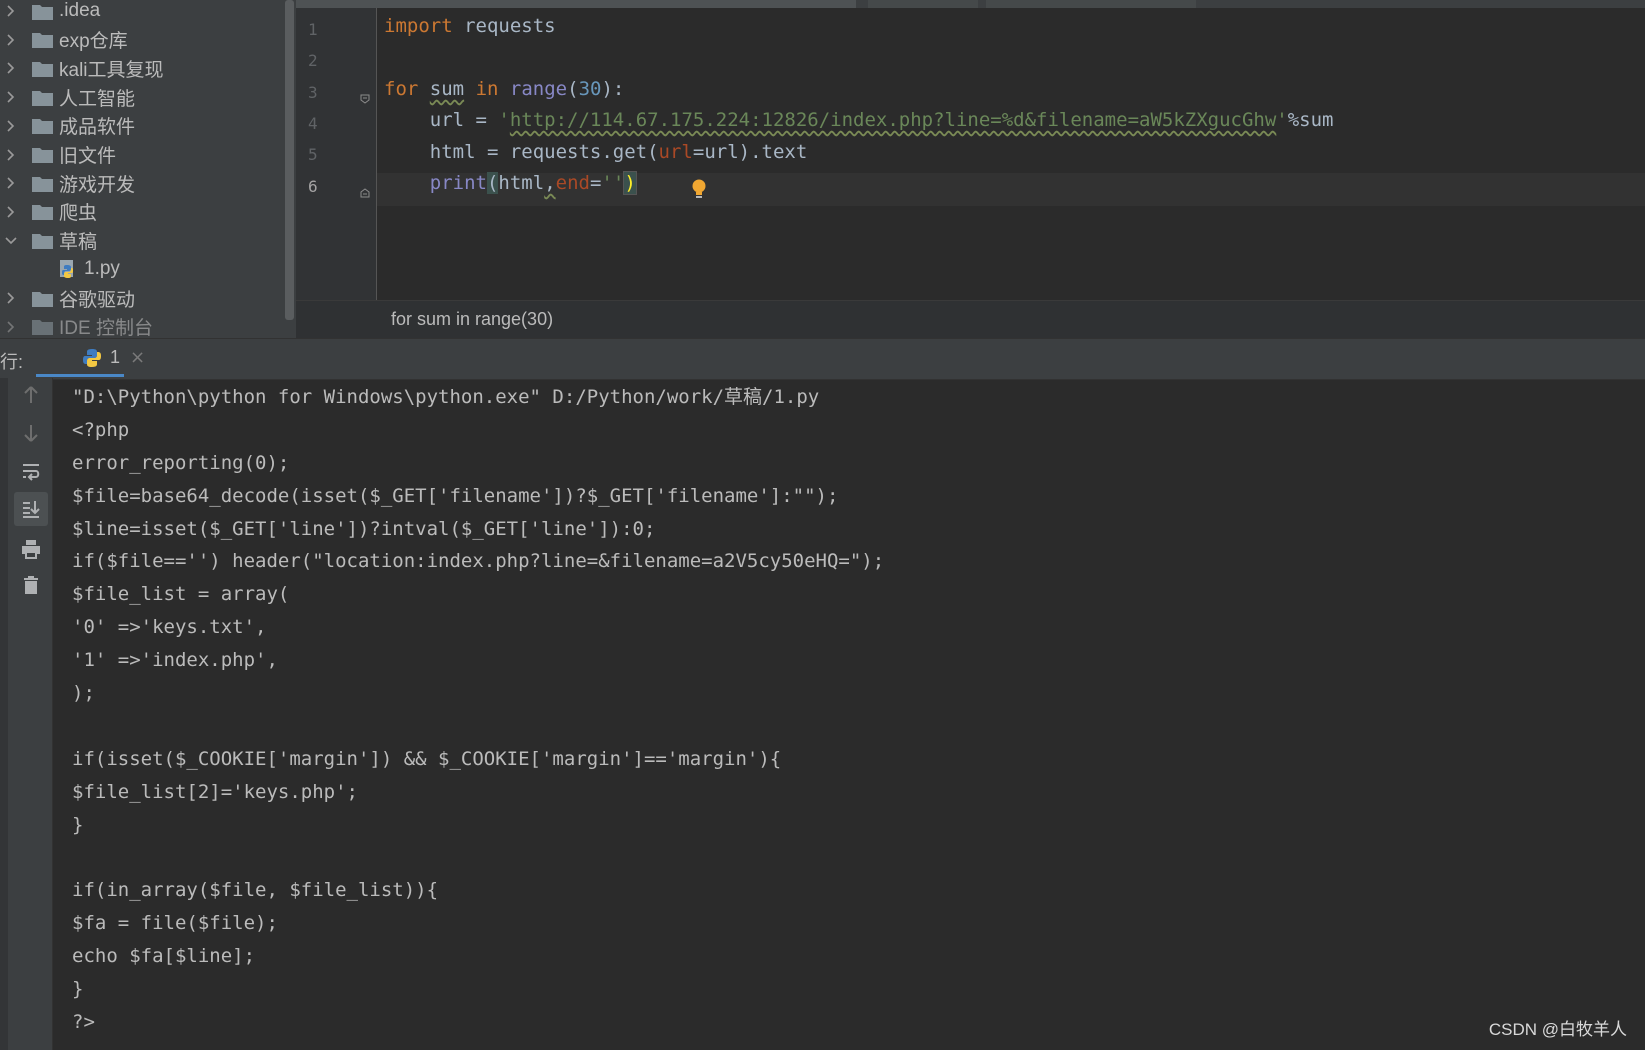 The height and width of the screenshot is (1050, 1645). What do you see at coordinates (141, 126) in the screenshot?
I see `tree-item-folder: 成品软件` at bounding box center [141, 126].